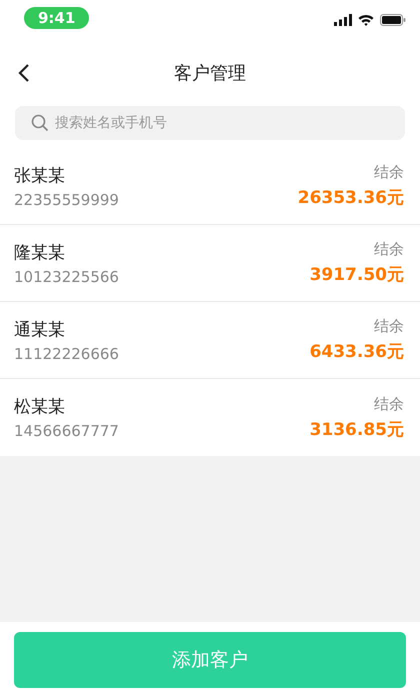  What do you see at coordinates (40, 253) in the screenshot?
I see `customer-name: 隆某某` at bounding box center [40, 253].